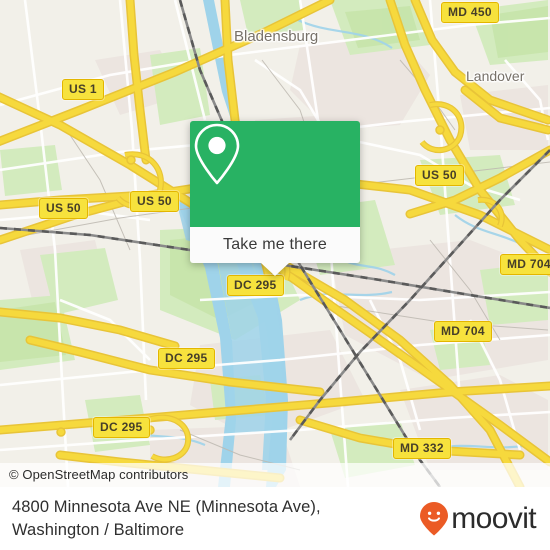  What do you see at coordinates (255, 285) in the screenshot?
I see `shield-dc-295-top: DC 295` at bounding box center [255, 285].